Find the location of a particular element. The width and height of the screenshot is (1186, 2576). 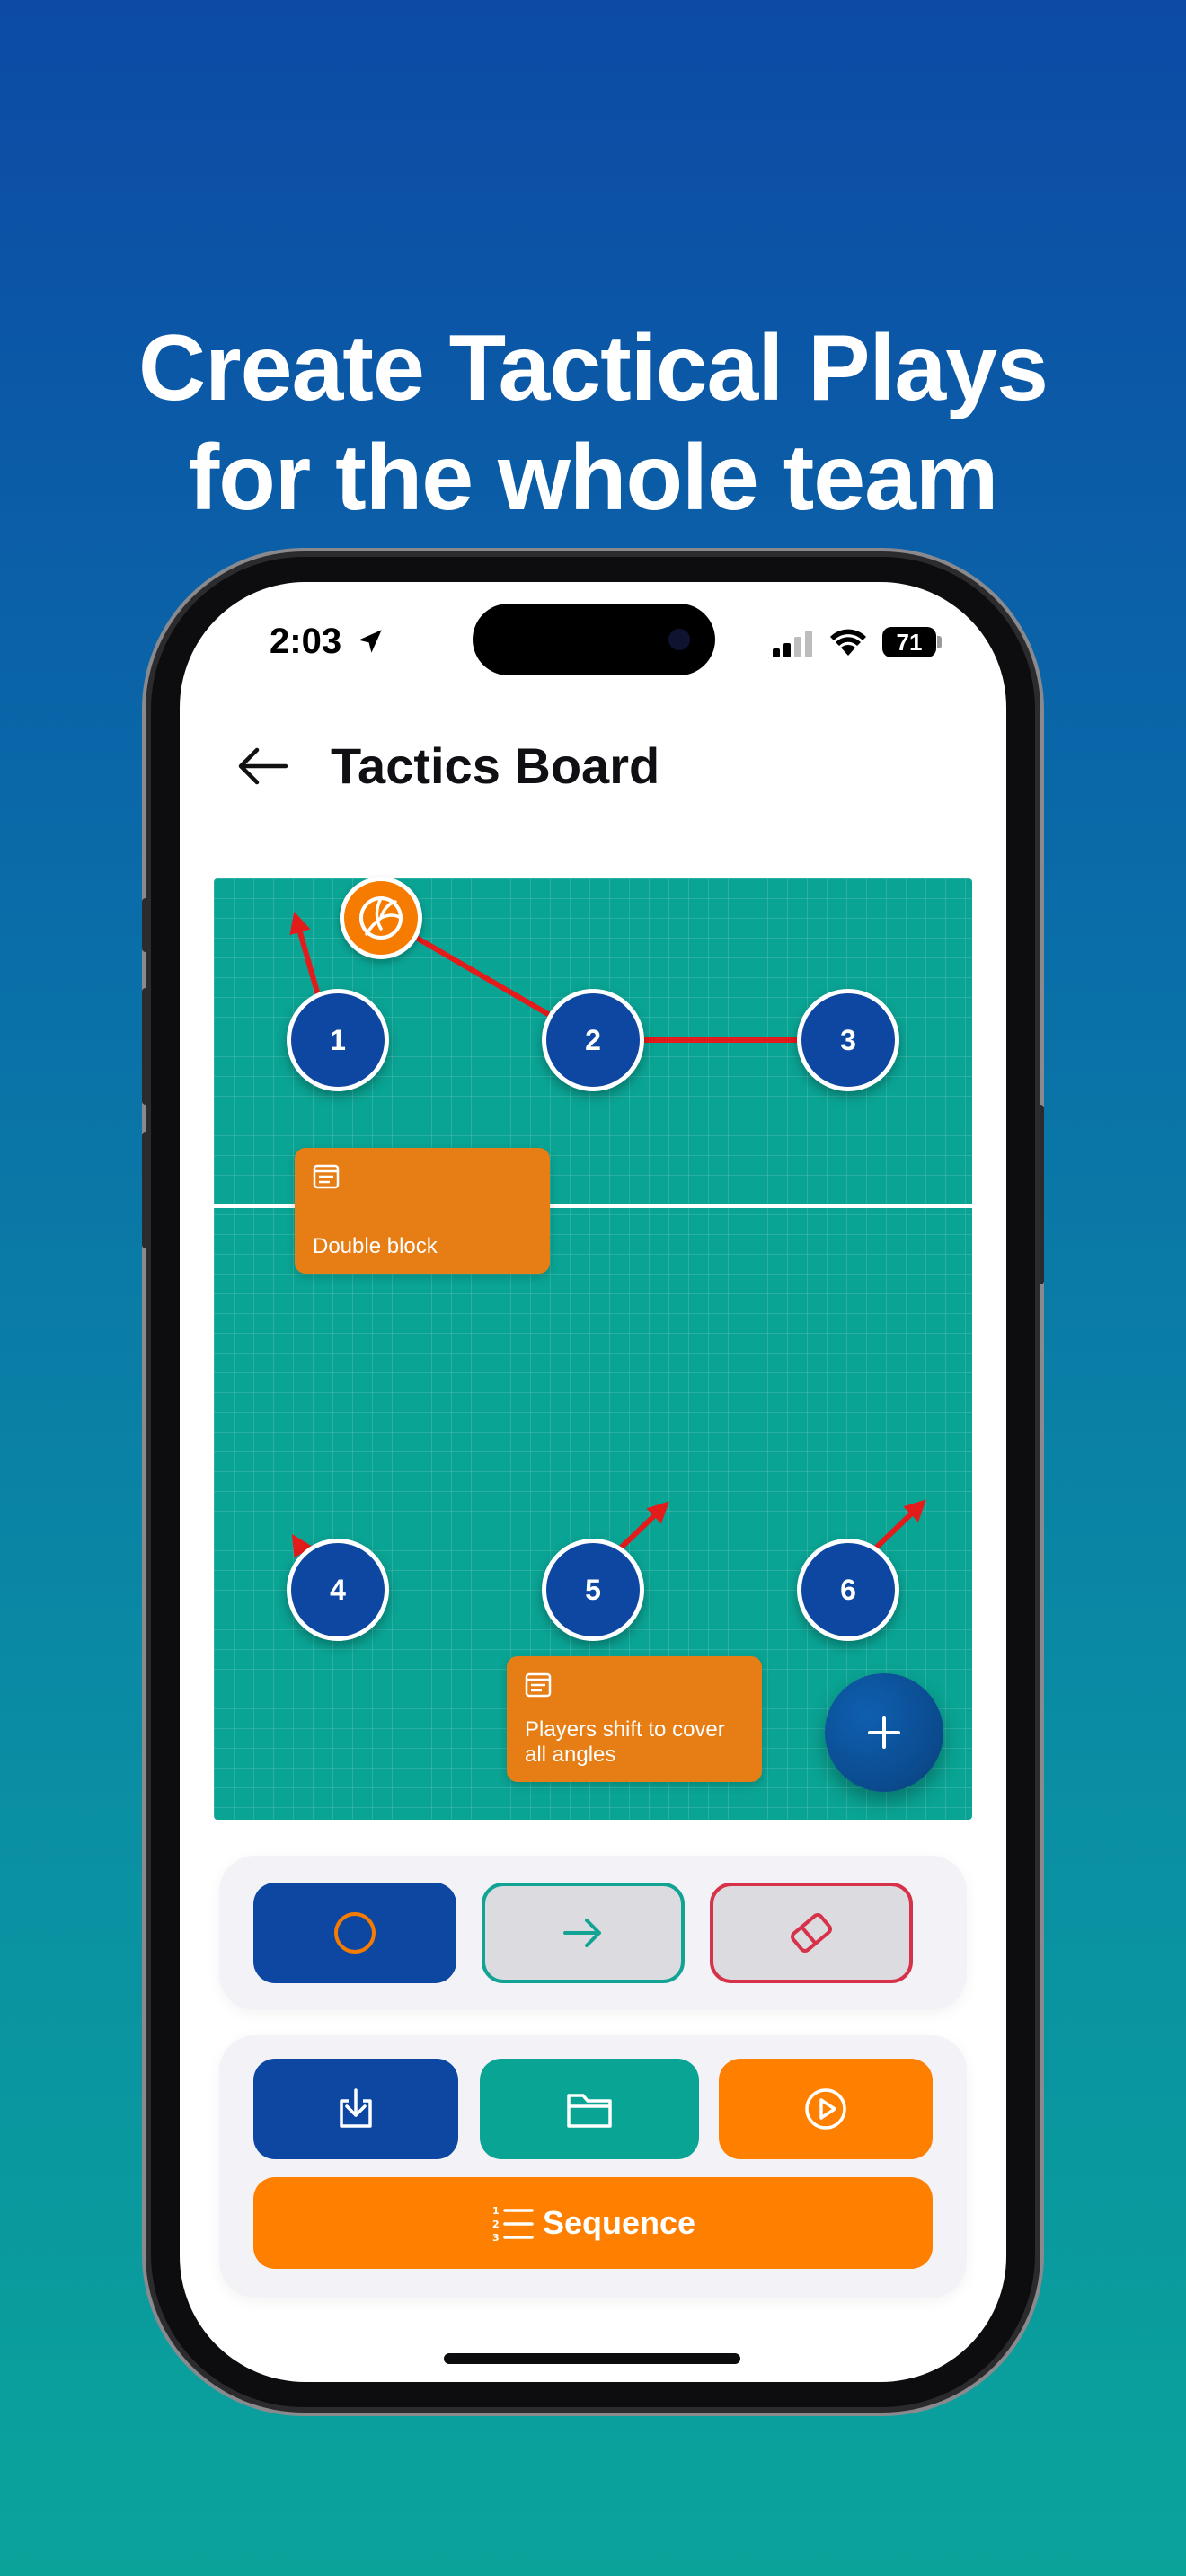

plus-icon is located at coordinates (884, 1732).